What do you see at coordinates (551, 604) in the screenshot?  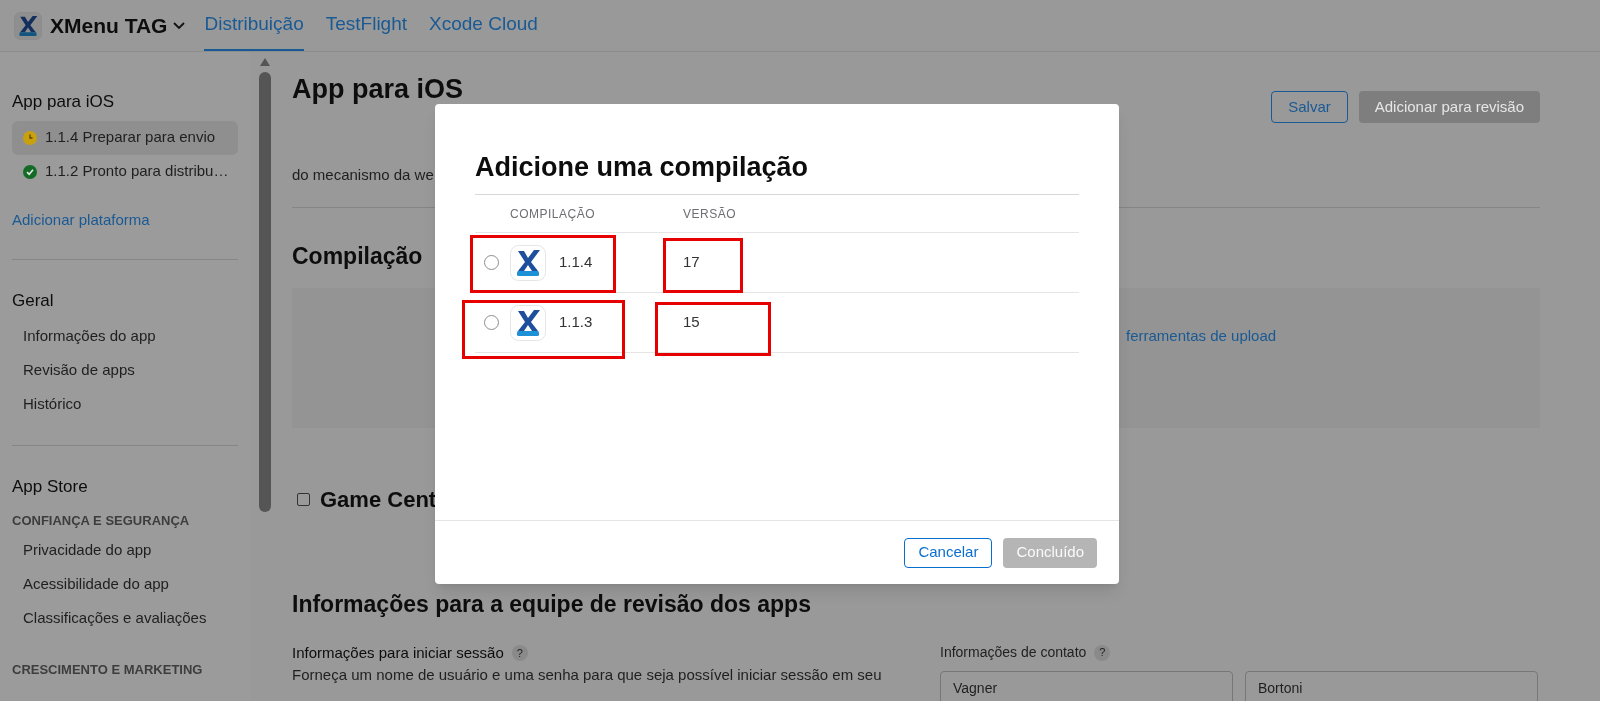 I see `section-title: Informações para a equipe de revisão dos apps` at bounding box center [551, 604].